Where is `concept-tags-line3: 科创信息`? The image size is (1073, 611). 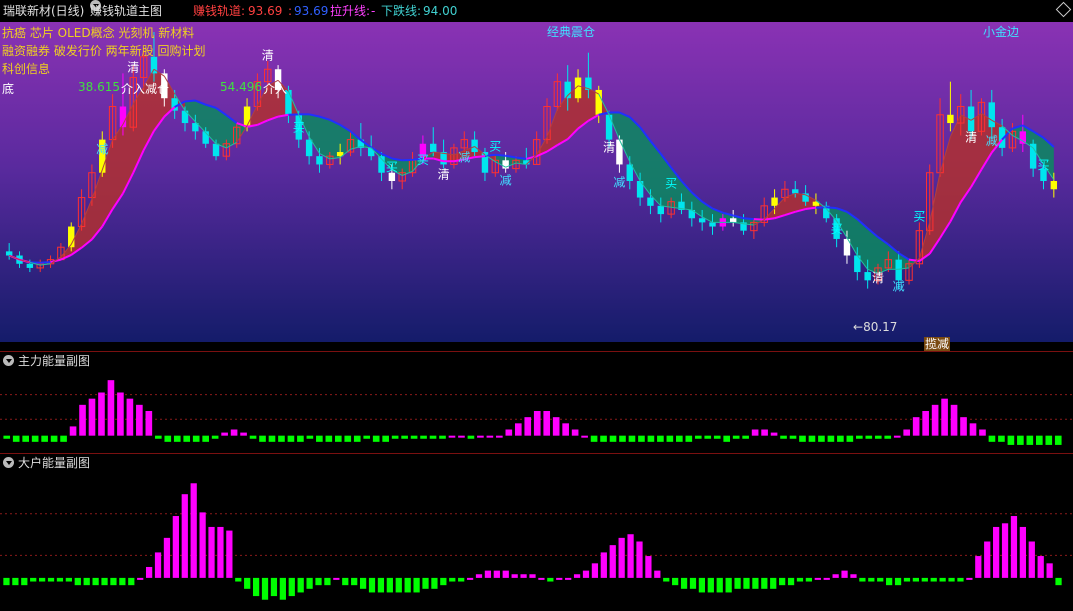
concept-tags-line3: 科创信息 is located at coordinates (26, 69).